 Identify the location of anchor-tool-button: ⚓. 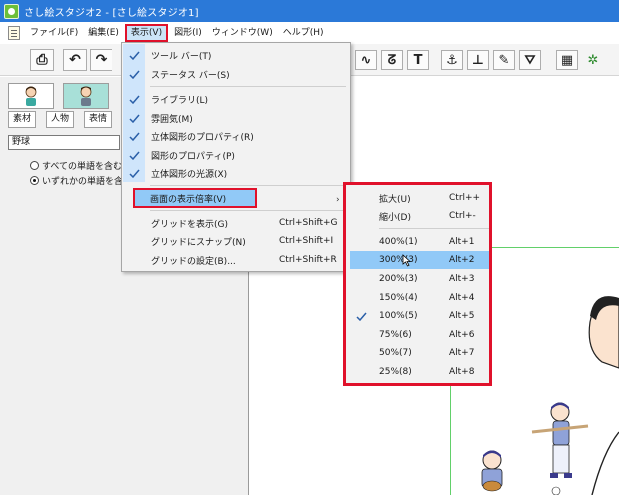
(452, 60).